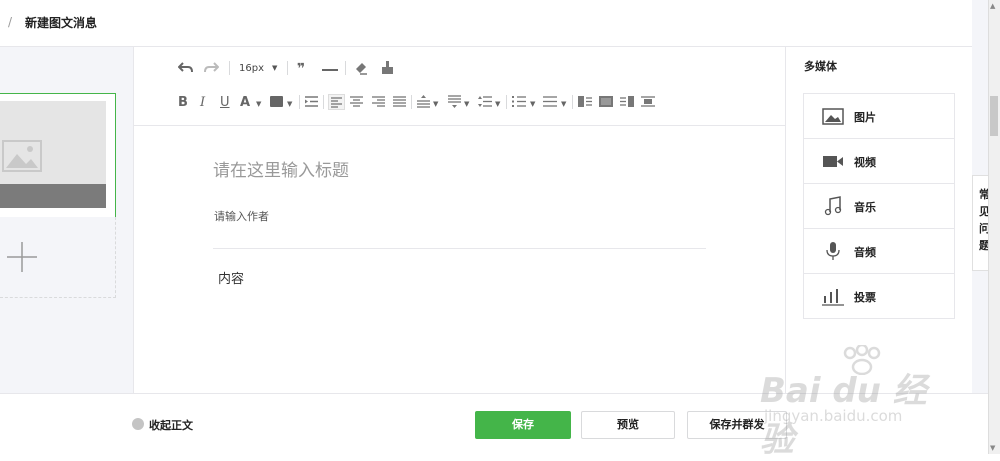  Describe the element at coordinates (833, 206) in the screenshot. I see `music-icon` at that location.